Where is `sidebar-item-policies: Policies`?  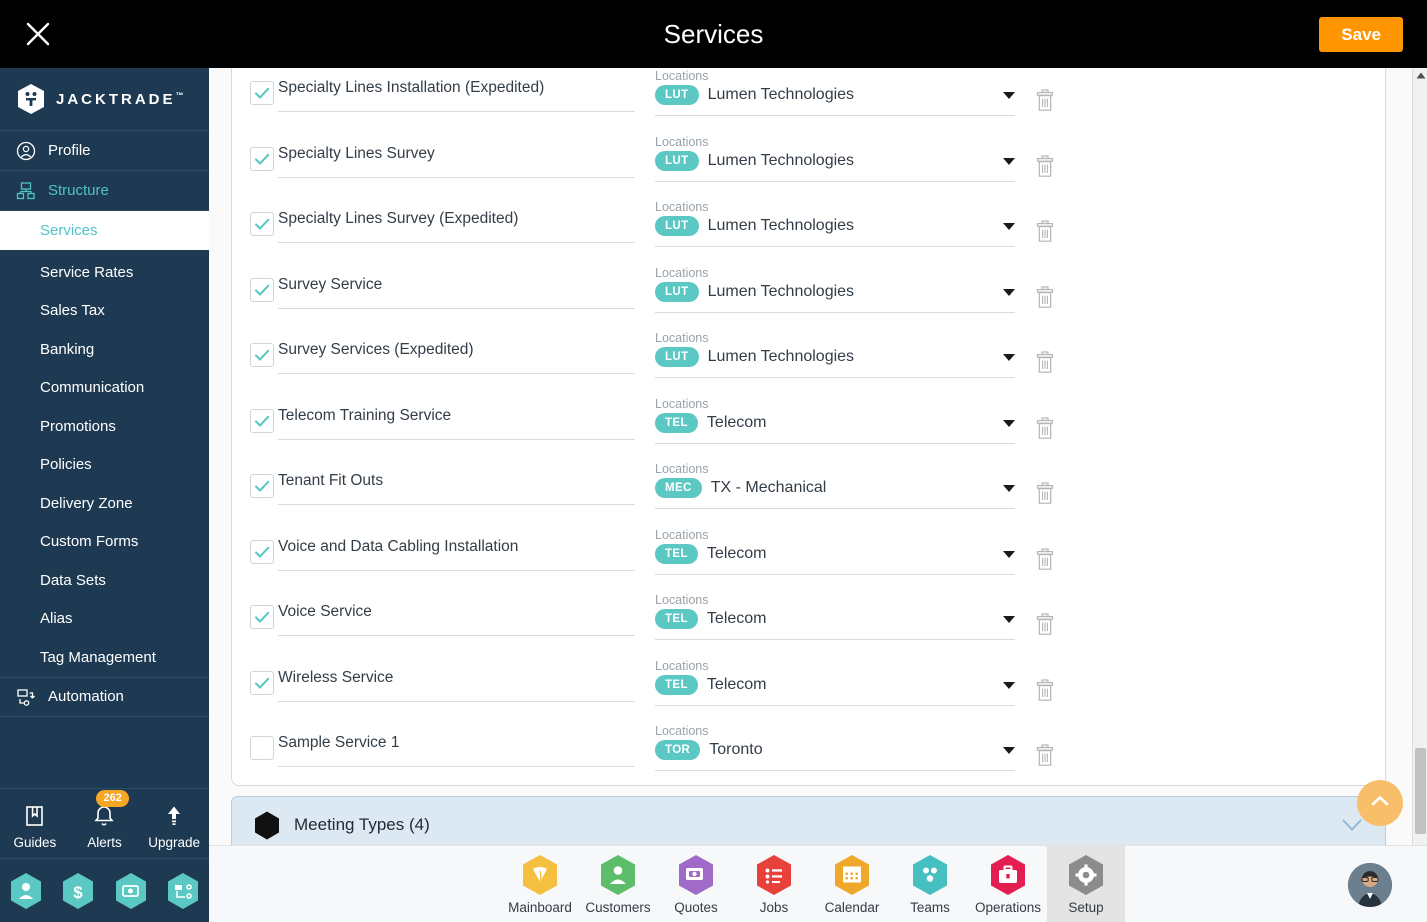
sidebar-item-policies: Policies is located at coordinates (104, 465).